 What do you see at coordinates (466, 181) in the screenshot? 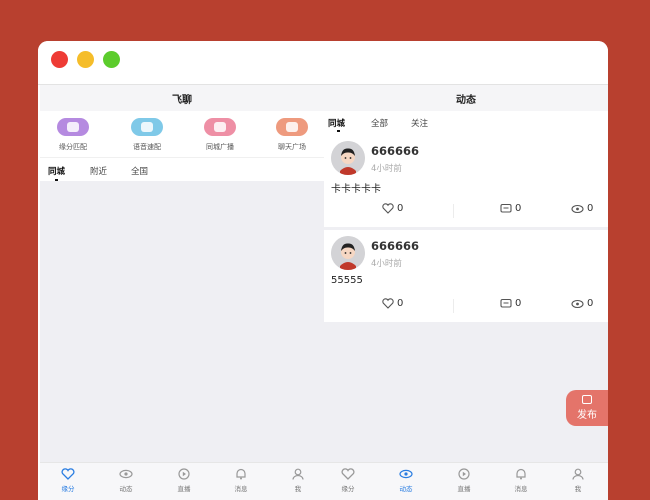
I see `post-card: 666666 4小时前 卡卡卡卡卡 0 0 0` at bounding box center [466, 181].